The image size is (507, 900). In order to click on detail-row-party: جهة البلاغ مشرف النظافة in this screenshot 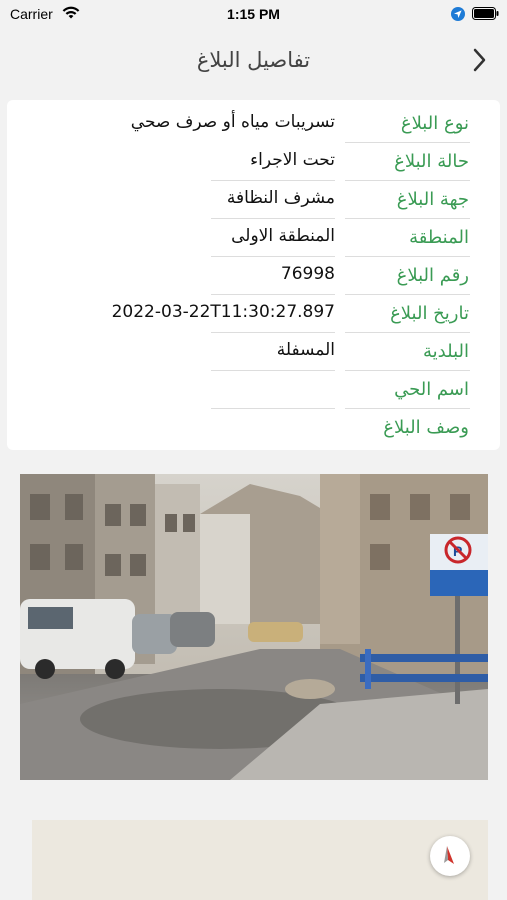, I will do `click(253, 200)`.